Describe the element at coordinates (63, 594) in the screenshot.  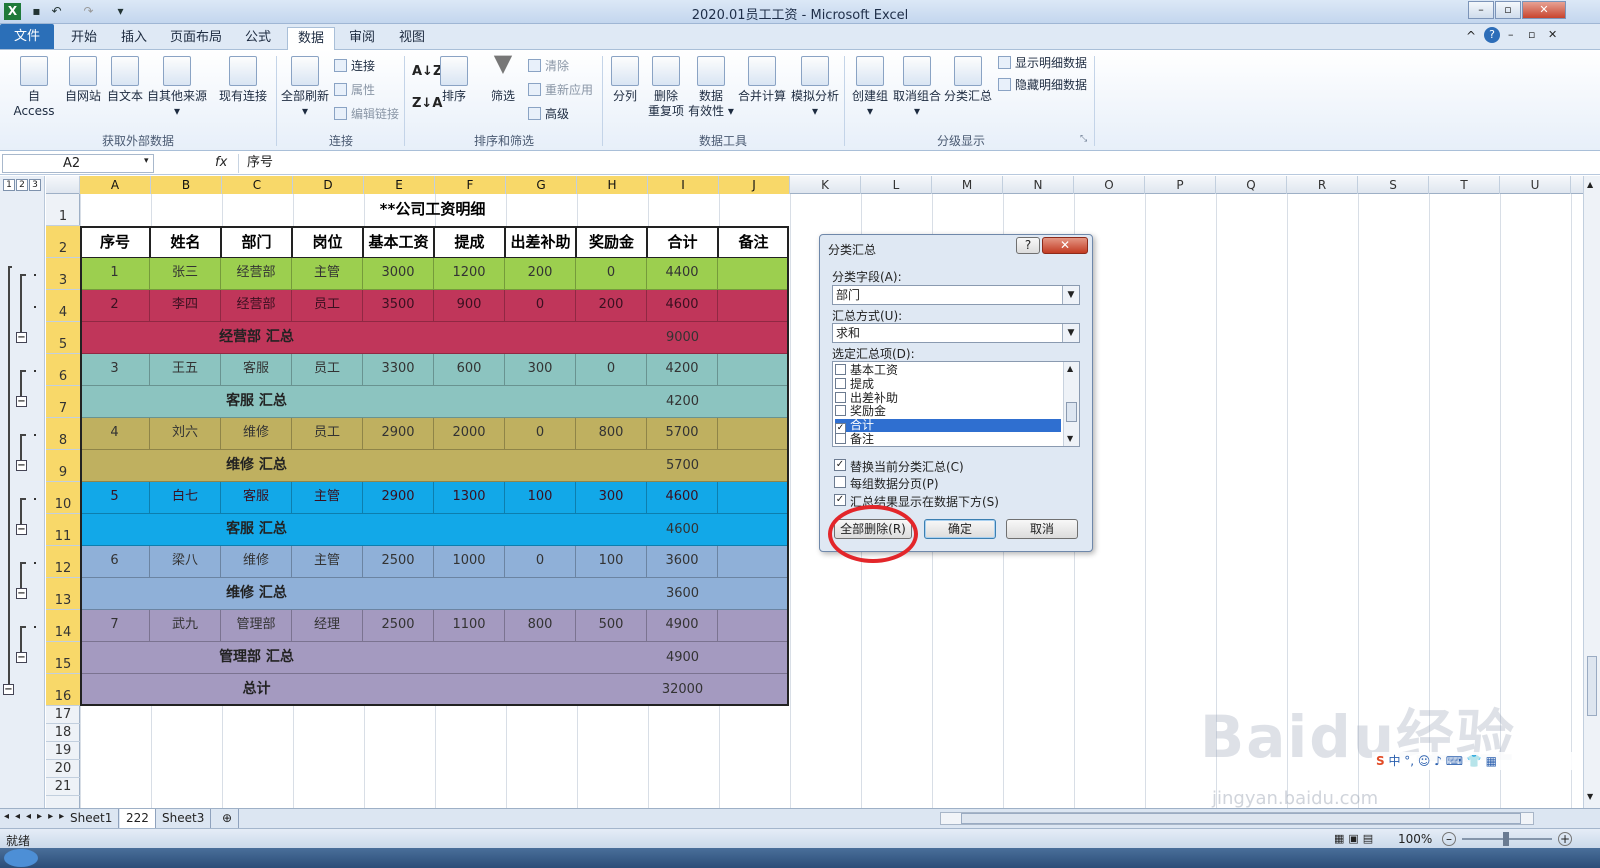
I see `row-header-13: 13` at that location.